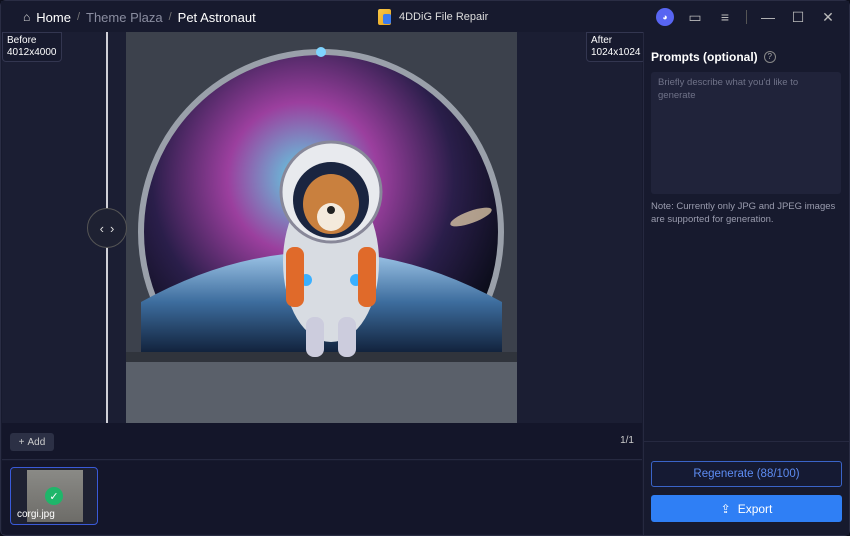 The image size is (850, 536). I want to click on breadcrumb: ⌂ Home / Theme Plaza / Pet Astronaut, so click(139, 17).